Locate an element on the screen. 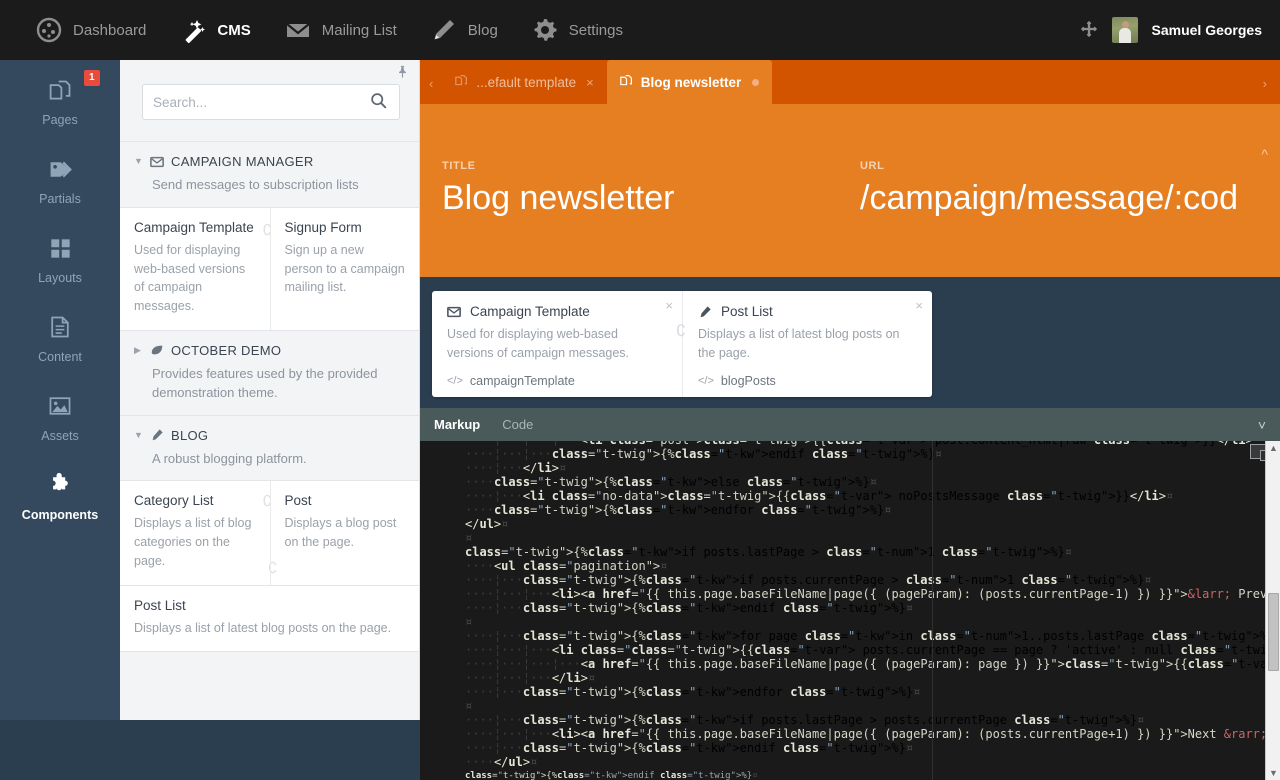 Image resolution: width=1280 pixels, height=780 pixels. chevron-up-icon: ^ is located at coordinates (1264, 154).